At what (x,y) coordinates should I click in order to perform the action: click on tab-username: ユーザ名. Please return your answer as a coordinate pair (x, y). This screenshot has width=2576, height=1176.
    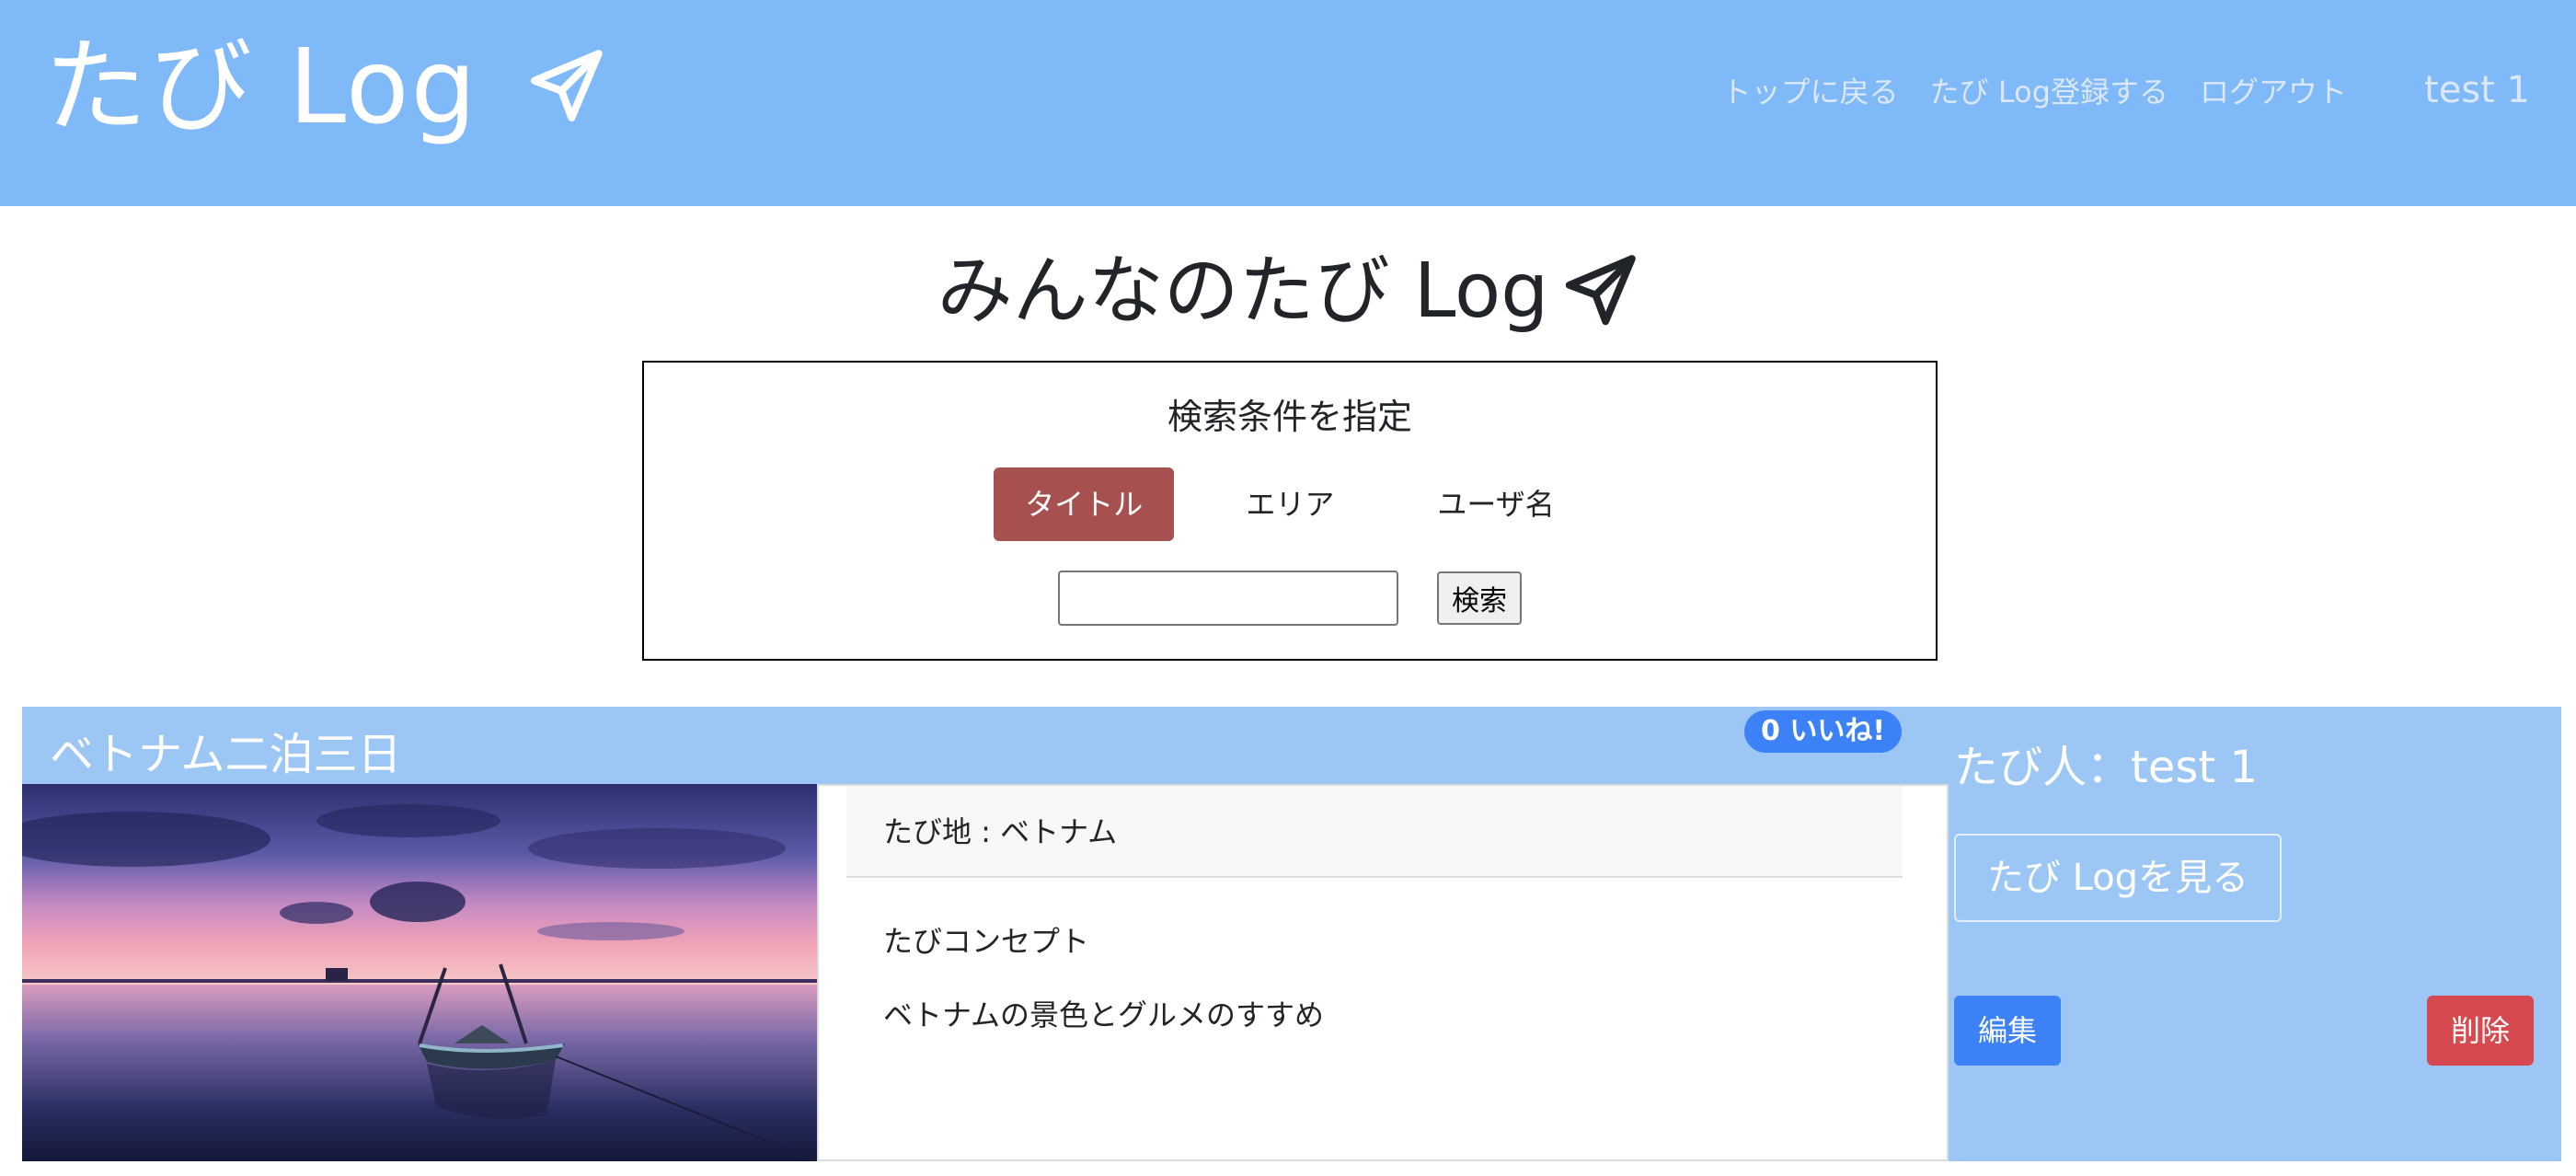
    Looking at the image, I should click on (1495, 504).